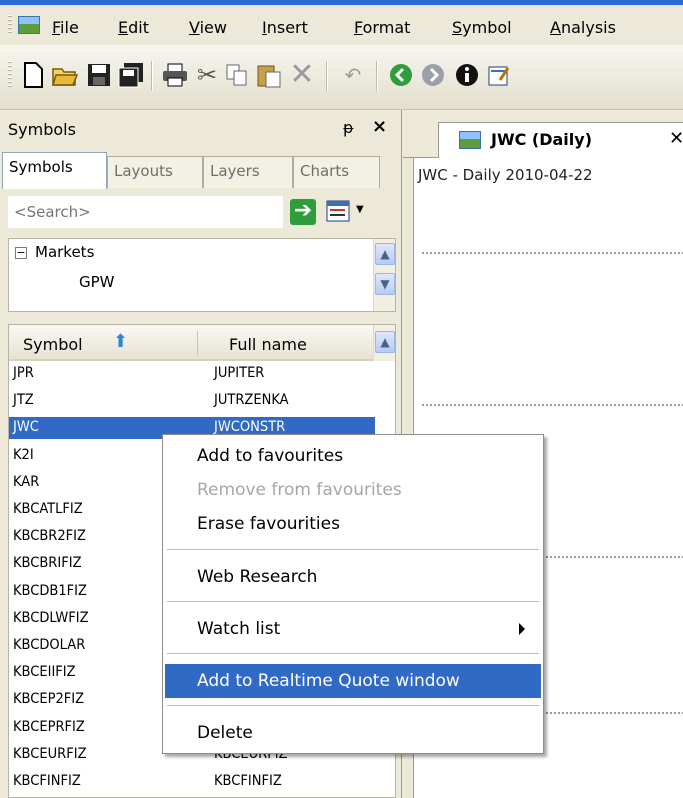 This screenshot has width=683, height=798. I want to click on tab-chart-jwc: JWC (Daily) ✕, so click(560, 140).